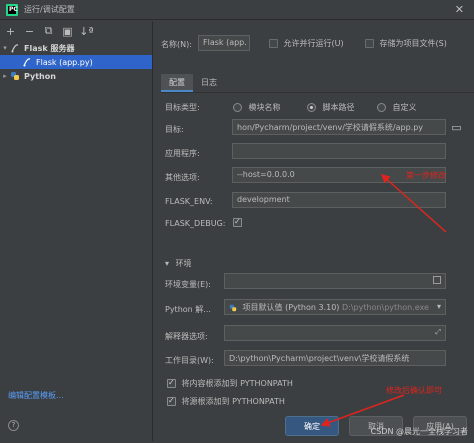  I want to click on allow-parallel-checkbox: 允许并行运行(U), so click(306, 43).